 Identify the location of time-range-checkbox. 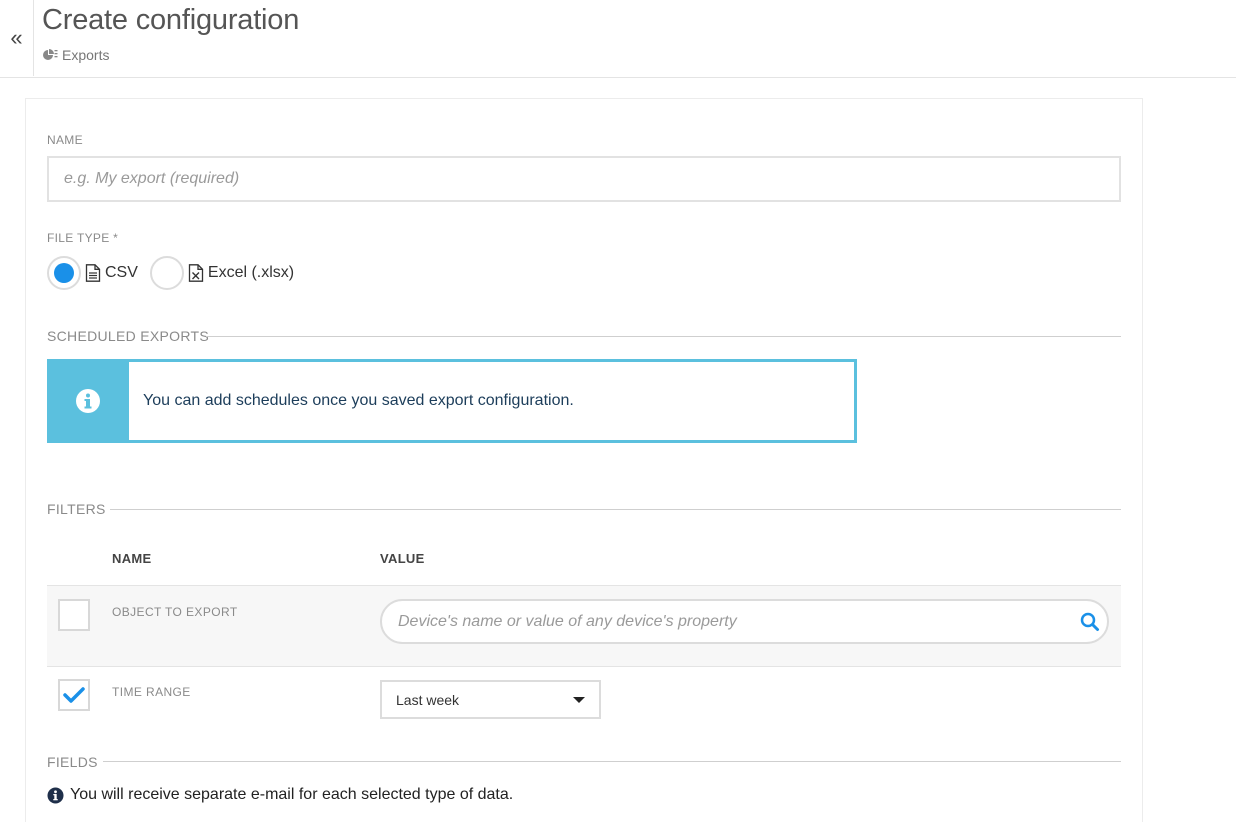
(74, 695).